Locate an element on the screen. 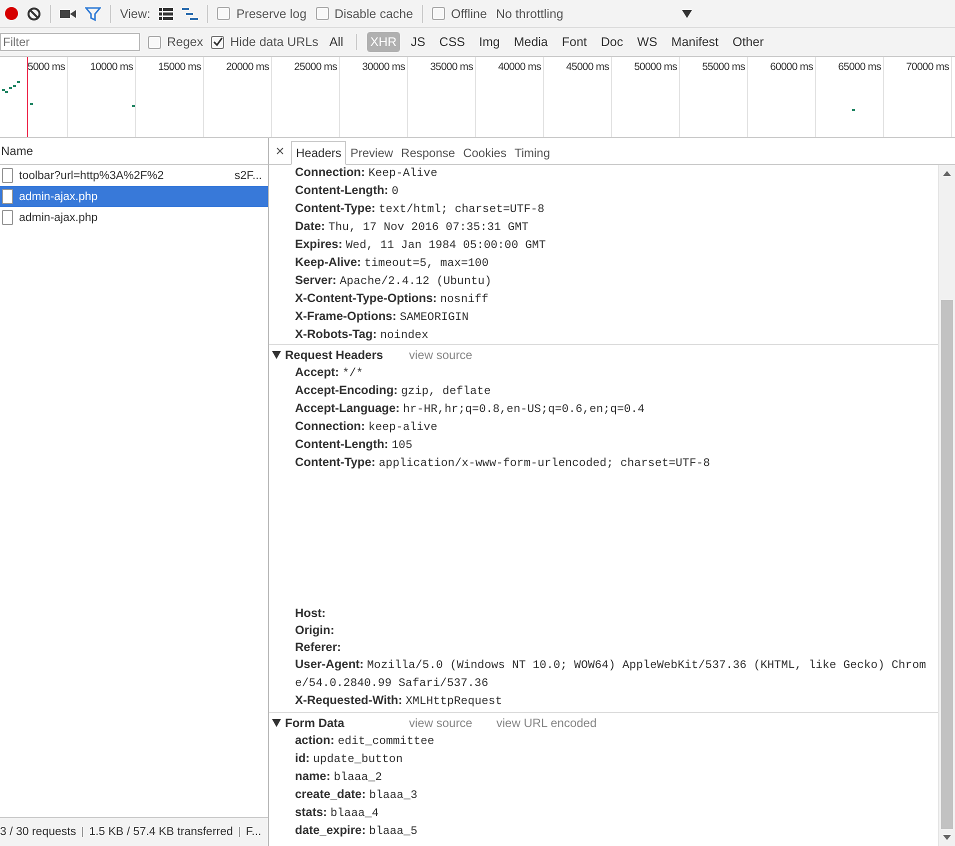 Image resolution: width=955 pixels, height=846 pixels. scroll-down-icon is located at coordinates (947, 837).